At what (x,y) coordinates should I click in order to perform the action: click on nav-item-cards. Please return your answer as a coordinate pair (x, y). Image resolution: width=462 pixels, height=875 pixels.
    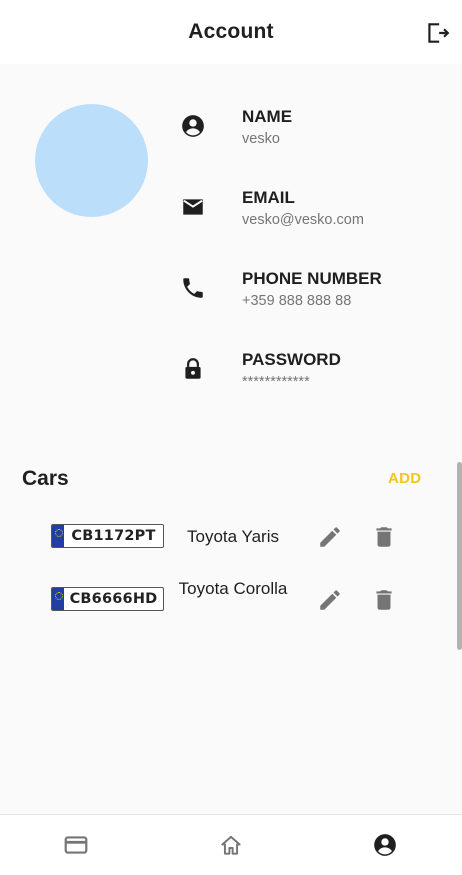
    Looking at the image, I should click on (76, 845).